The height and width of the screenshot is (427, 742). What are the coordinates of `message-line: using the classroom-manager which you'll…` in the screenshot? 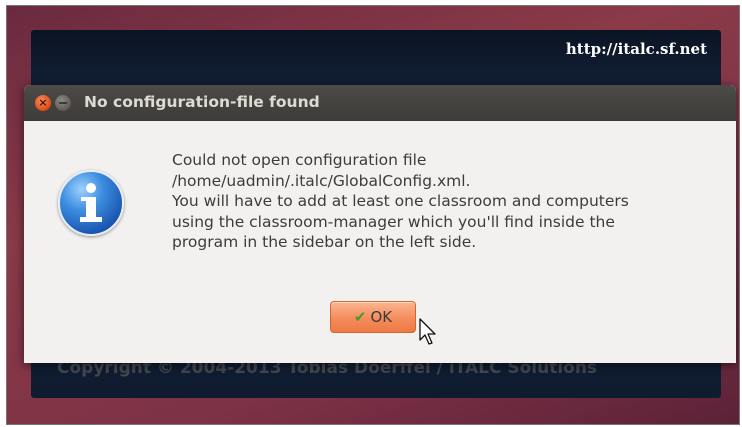 It's located at (393, 221).